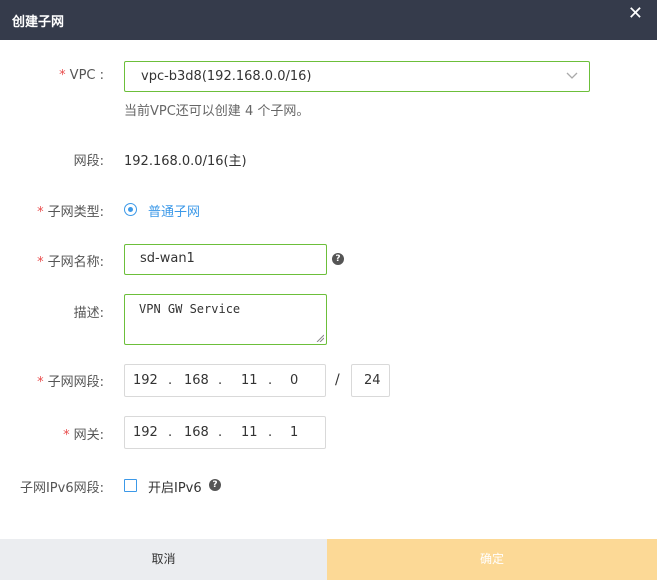 The image size is (657, 580). What do you see at coordinates (294, 432) in the screenshot?
I see `gateway-octet-4: 1` at bounding box center [294, 432].